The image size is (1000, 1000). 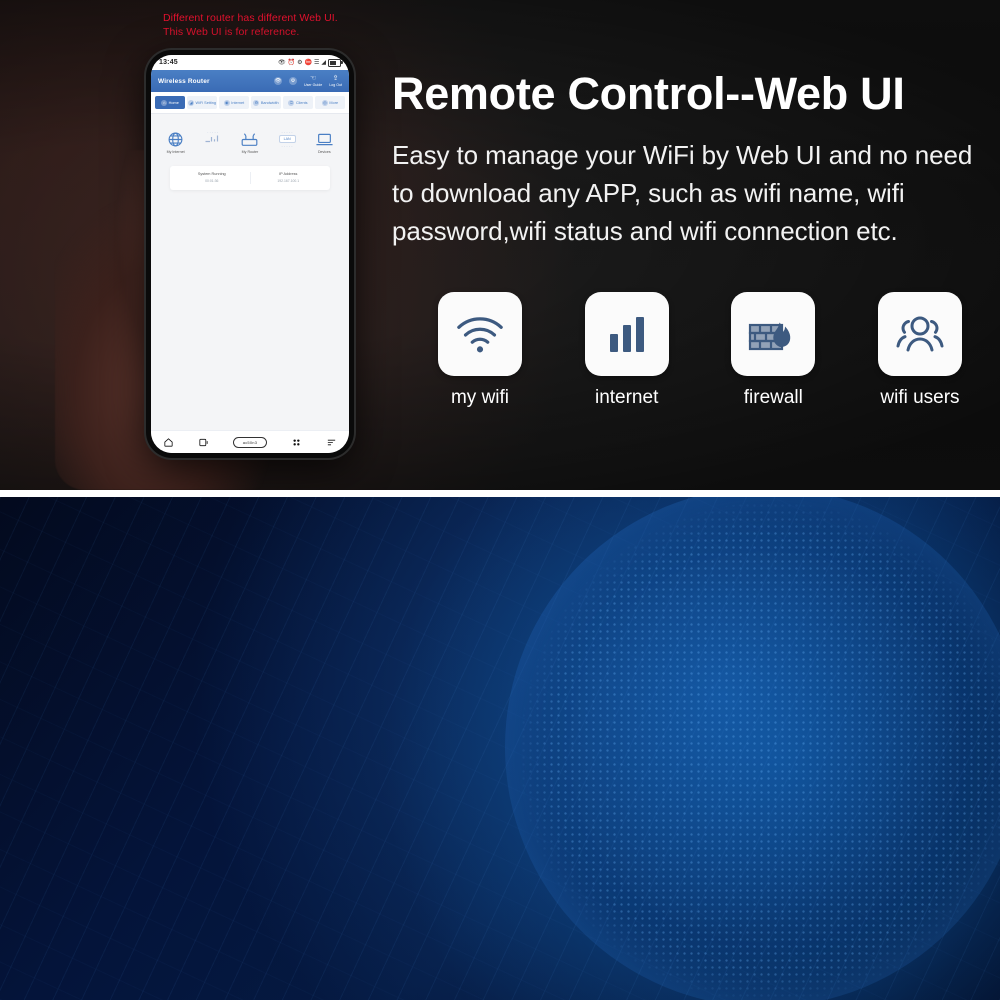 I want to click on info-system-running-key: System Running, so click(x=211, y=174).